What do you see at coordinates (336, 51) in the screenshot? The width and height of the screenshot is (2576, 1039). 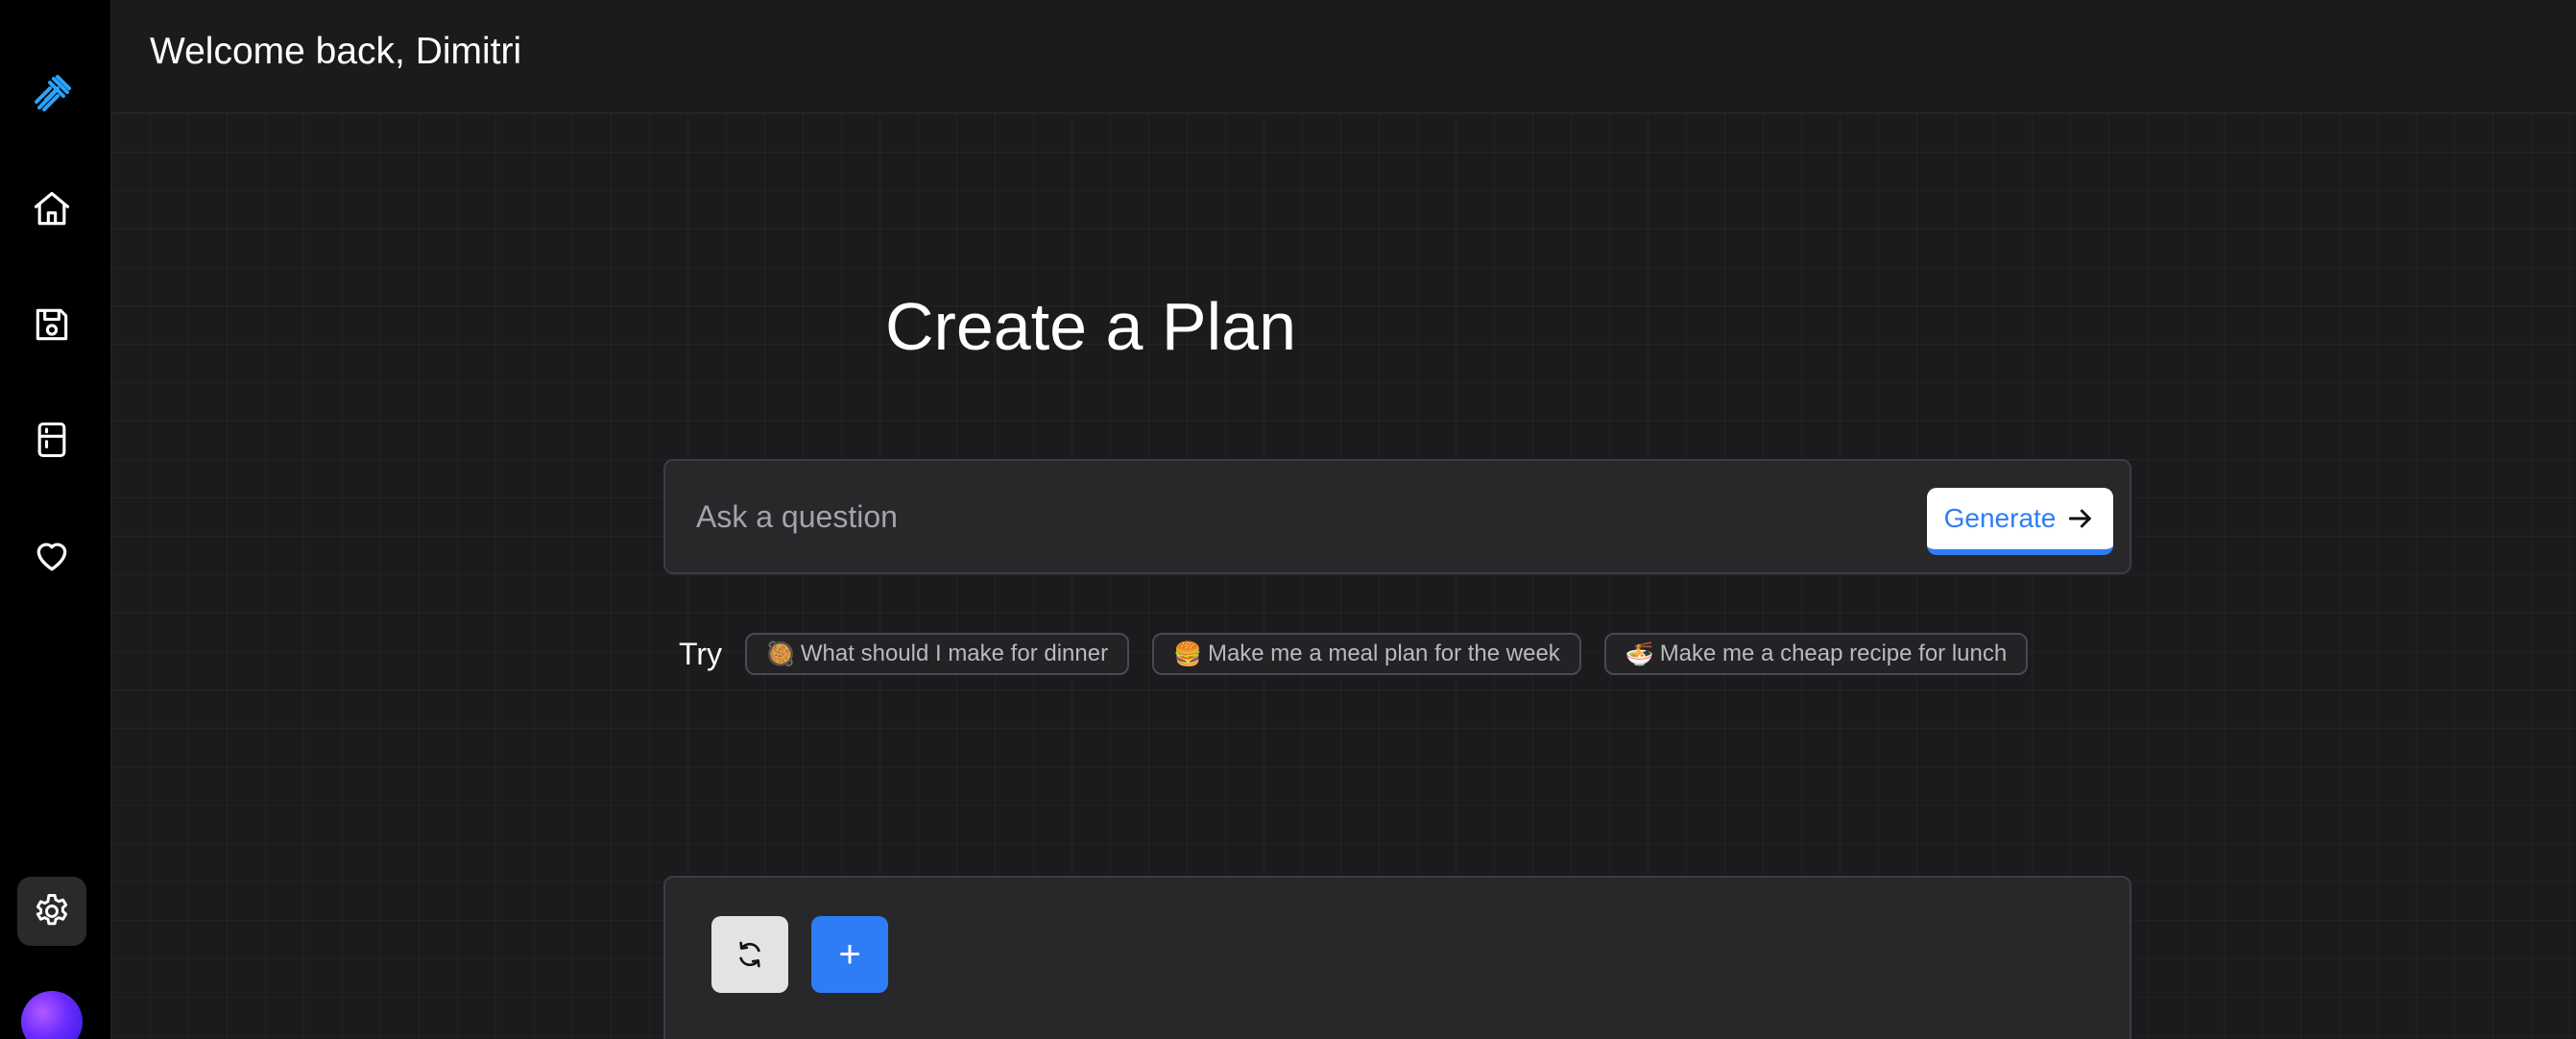 I see `welcome-message: Welcome back, Dimitri` at bounding box center [336, 51].